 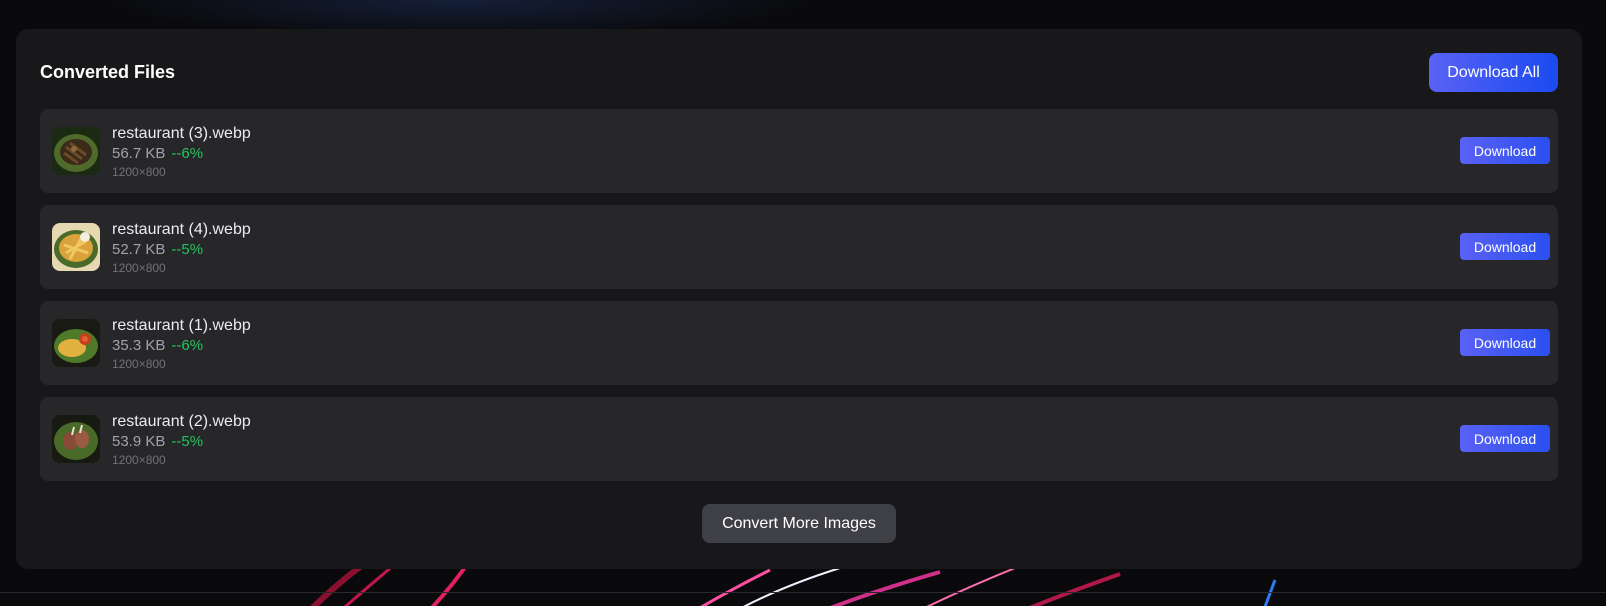 I want to click on file-name: restaurant (4).webp, so click(x=181, y=229).